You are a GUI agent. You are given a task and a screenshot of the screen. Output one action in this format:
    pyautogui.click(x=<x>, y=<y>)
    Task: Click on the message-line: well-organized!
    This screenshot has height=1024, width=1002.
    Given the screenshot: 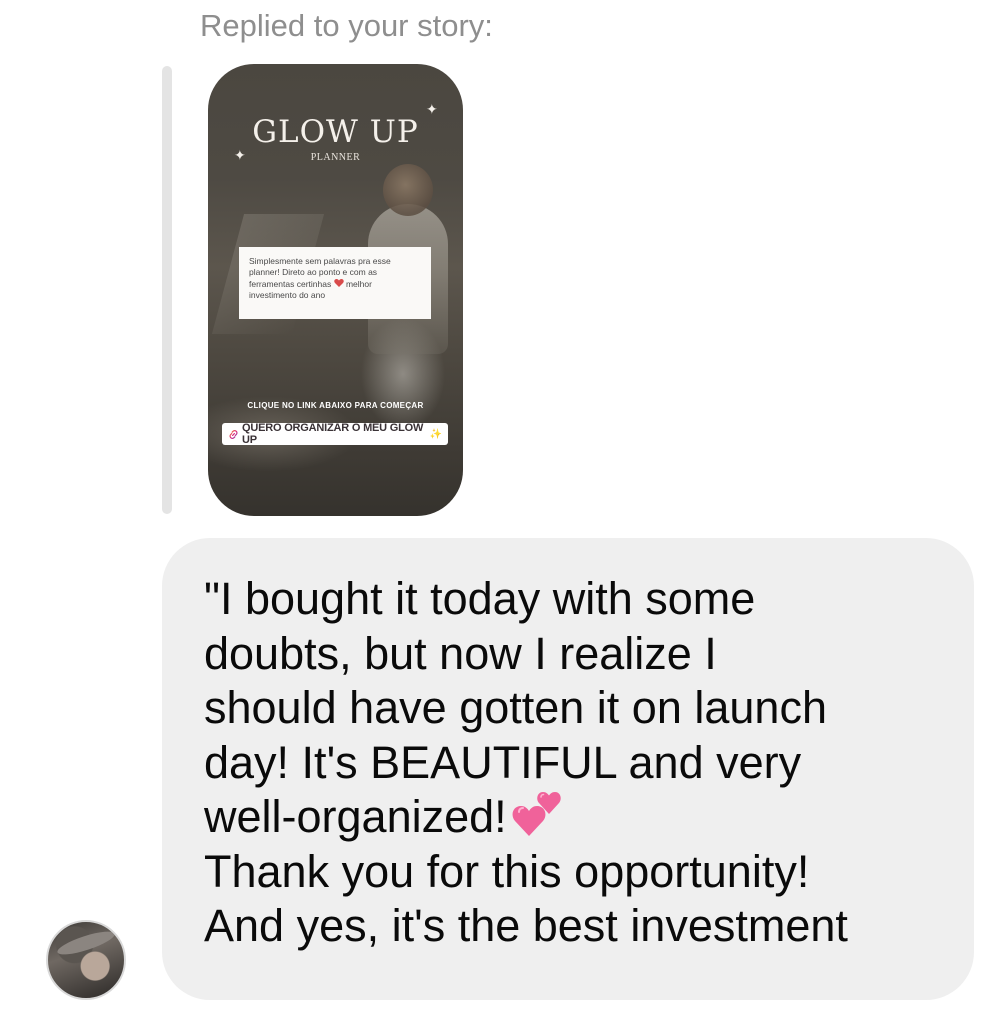 What is the action you would take?
    pyautogui.click(x=355, y=816)
    